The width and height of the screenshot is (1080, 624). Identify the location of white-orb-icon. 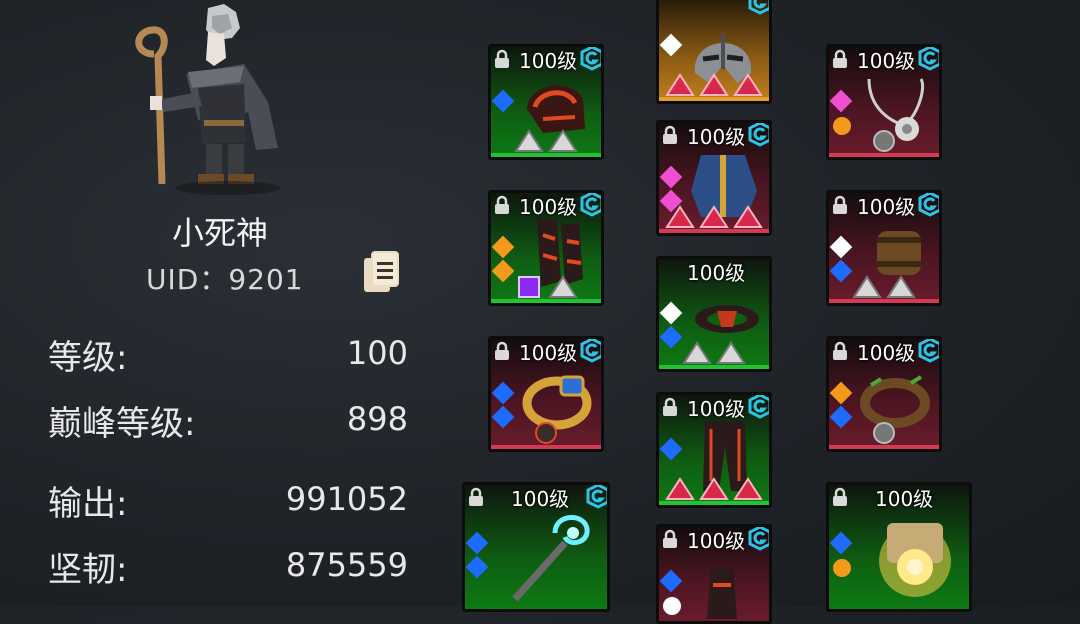
(672, 606).